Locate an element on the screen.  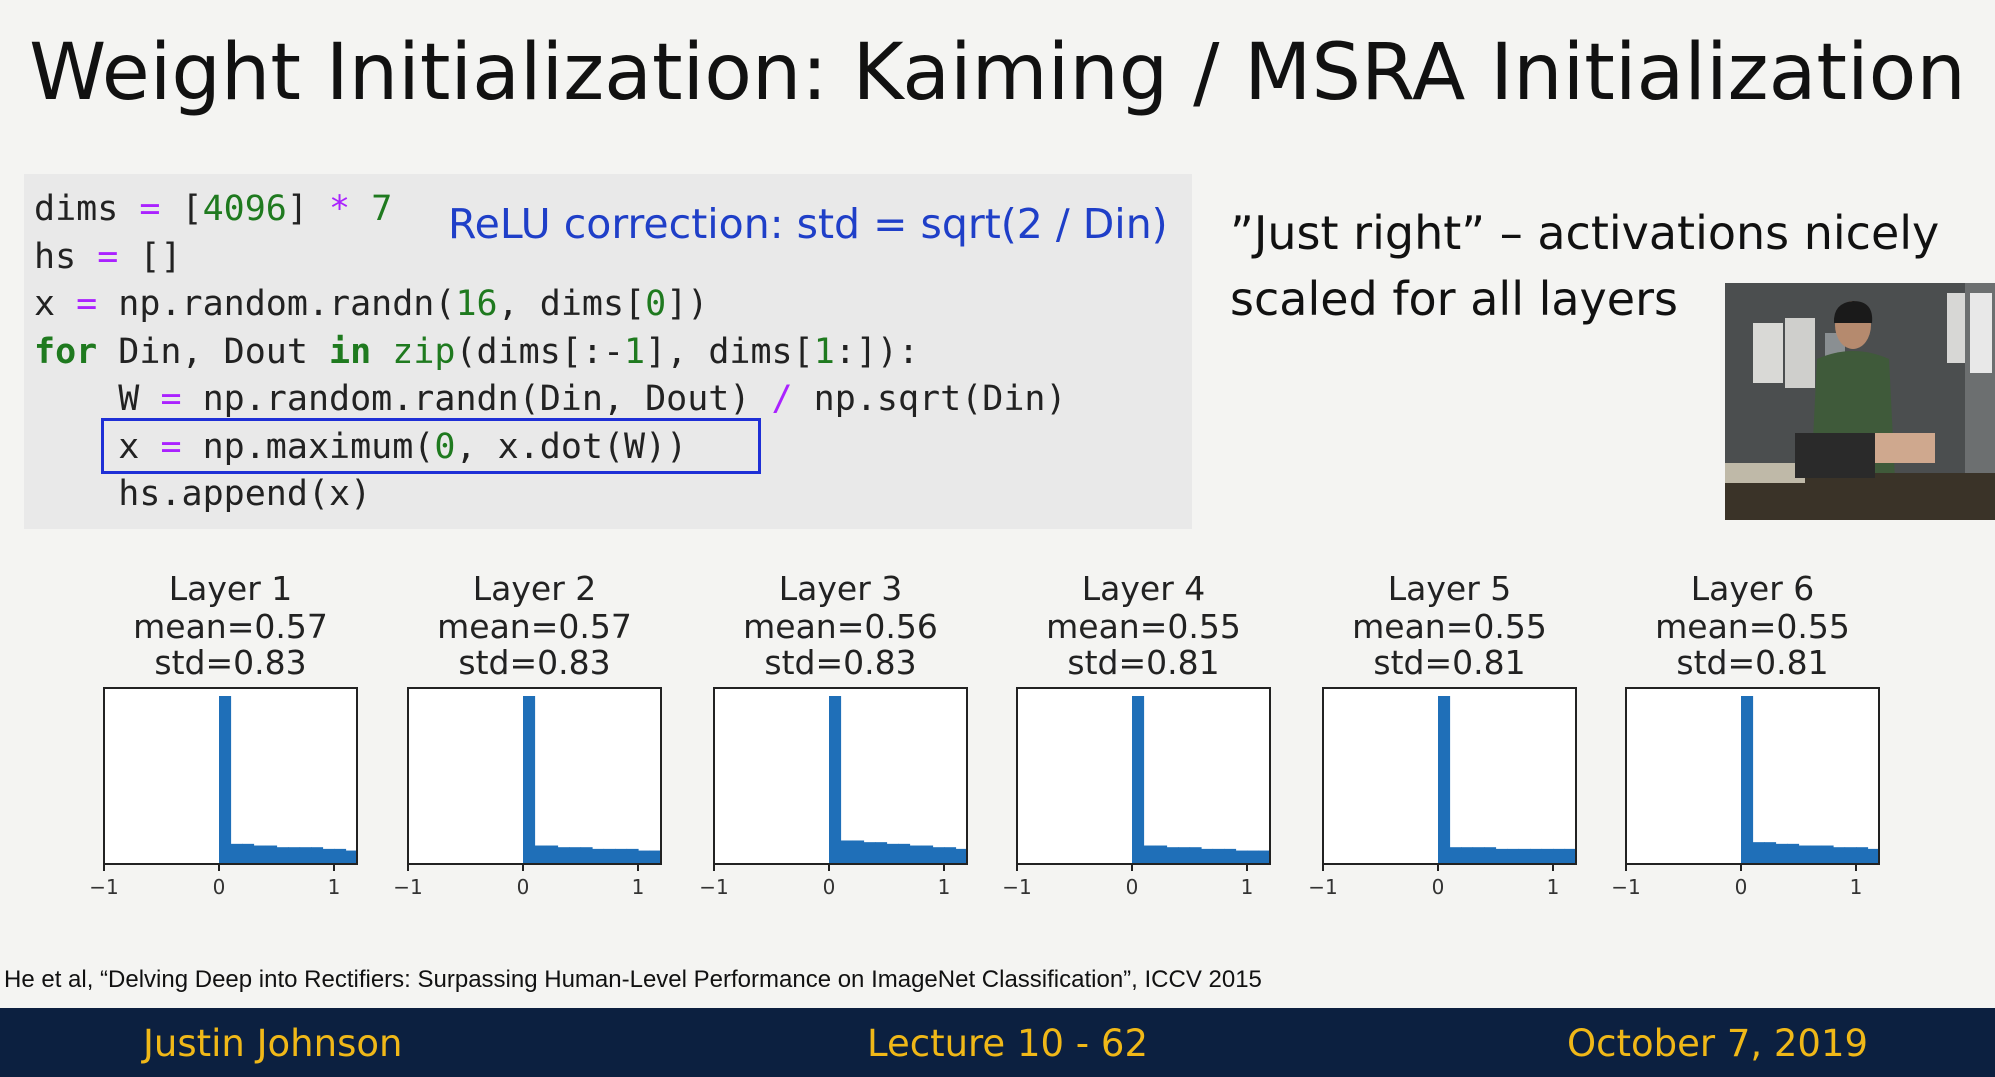
histogram-panel: Layer 3mean=0.56std=0.83 −1 0 1 is located at coordinates (833, 734).